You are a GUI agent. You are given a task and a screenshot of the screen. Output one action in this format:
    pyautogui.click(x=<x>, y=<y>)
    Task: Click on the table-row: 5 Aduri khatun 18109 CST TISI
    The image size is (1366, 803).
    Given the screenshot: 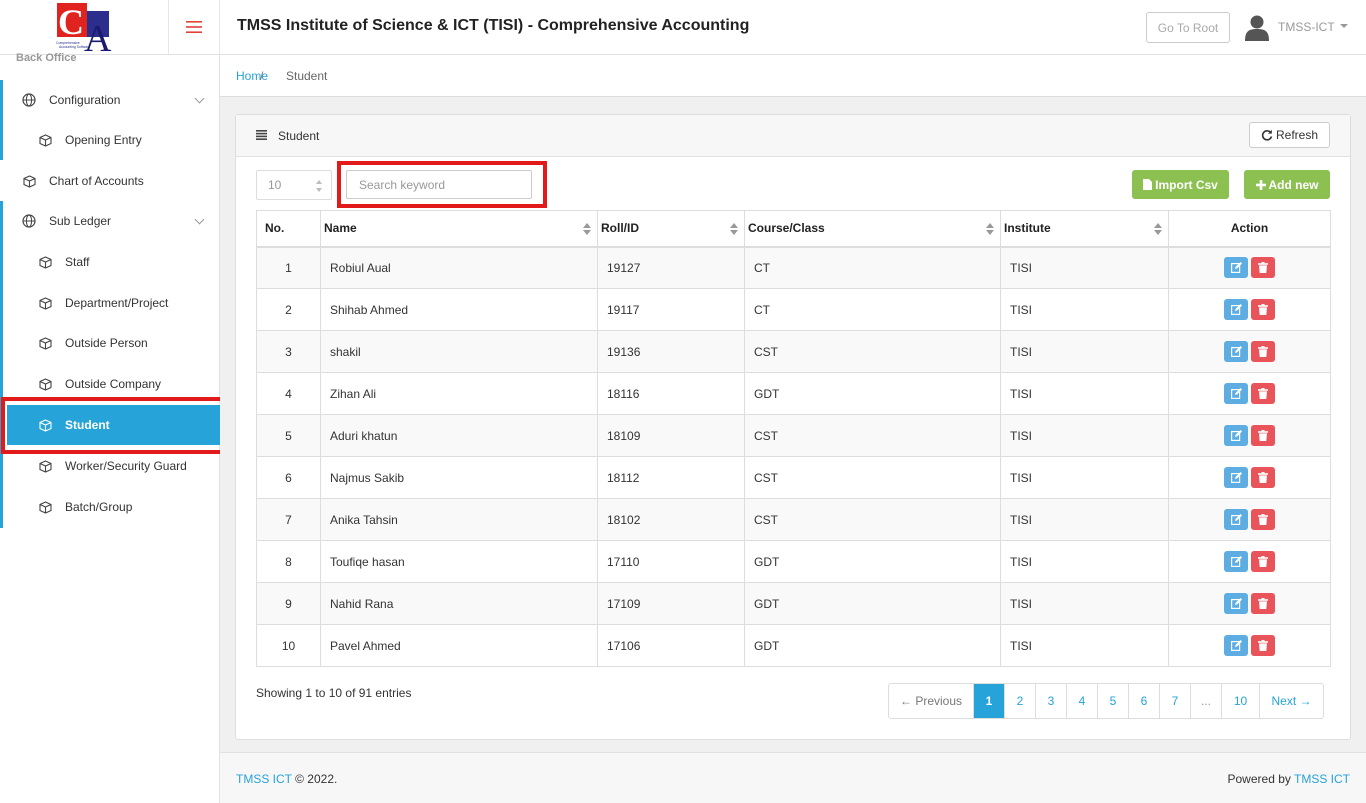 What is the action you would take?
    pyautogui.click(x=793, y=435)
    